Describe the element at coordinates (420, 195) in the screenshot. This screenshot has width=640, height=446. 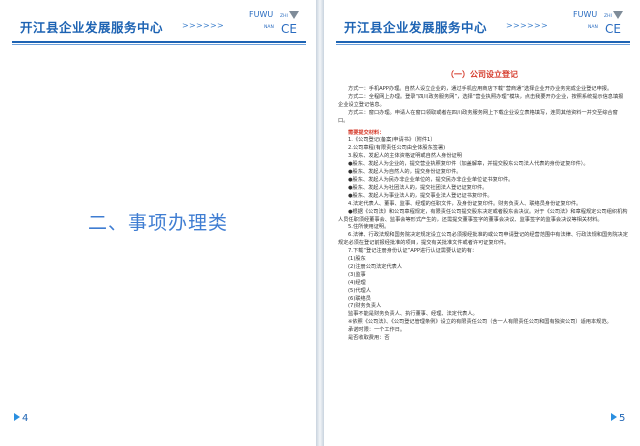
I see `material-item: ●股东、发起人为事业法人的，提交事业法人登记证书复印件。` at that location.